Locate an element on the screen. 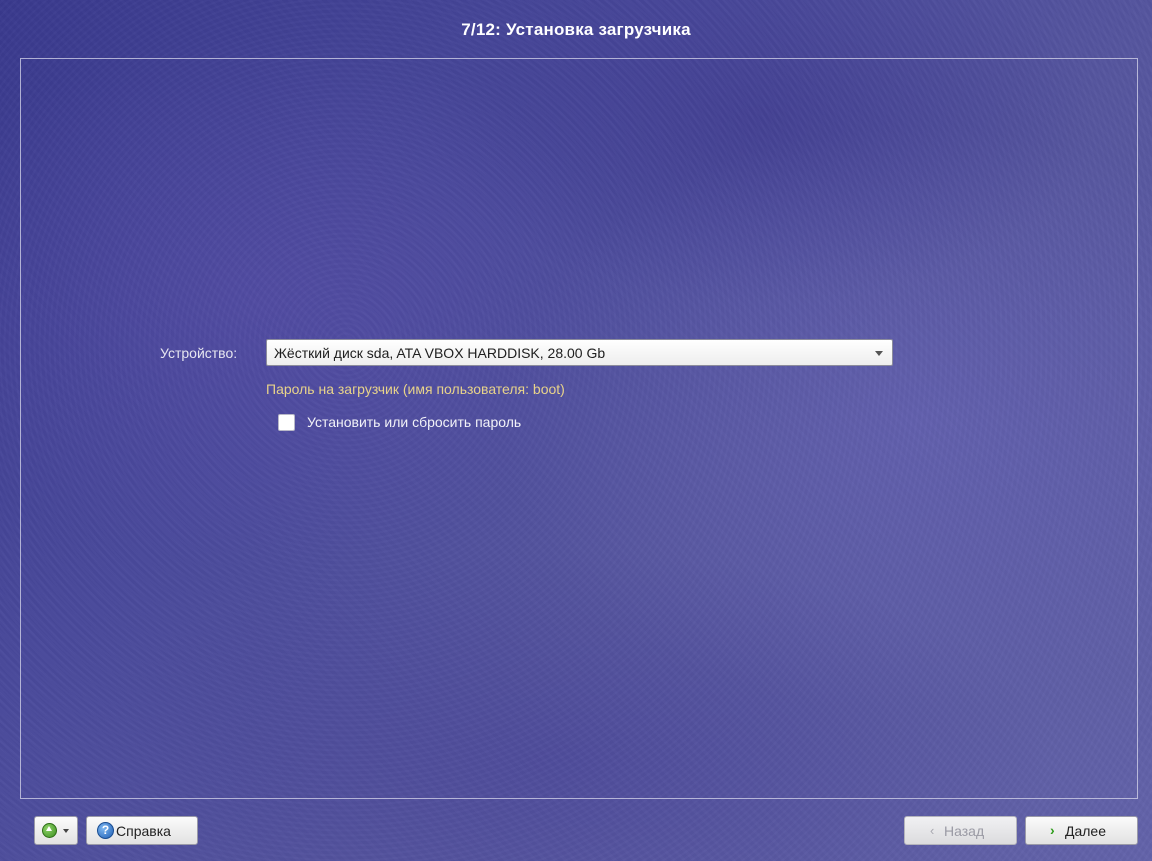 The height and width of the screenshot is (861, 1152). green-up-arrow-icon is located at coordinates (49, 830).